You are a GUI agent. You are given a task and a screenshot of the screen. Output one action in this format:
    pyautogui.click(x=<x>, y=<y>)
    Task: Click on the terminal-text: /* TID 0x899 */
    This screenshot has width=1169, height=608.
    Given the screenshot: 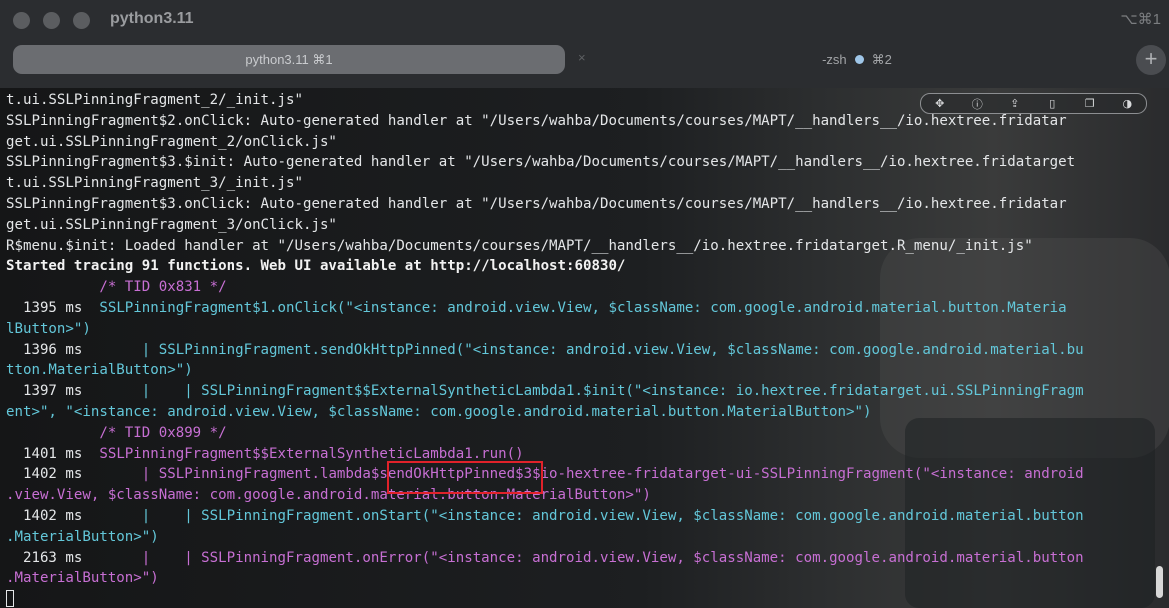 What is the action you would take?
    pyautogui.click(x=116, y=432)
    